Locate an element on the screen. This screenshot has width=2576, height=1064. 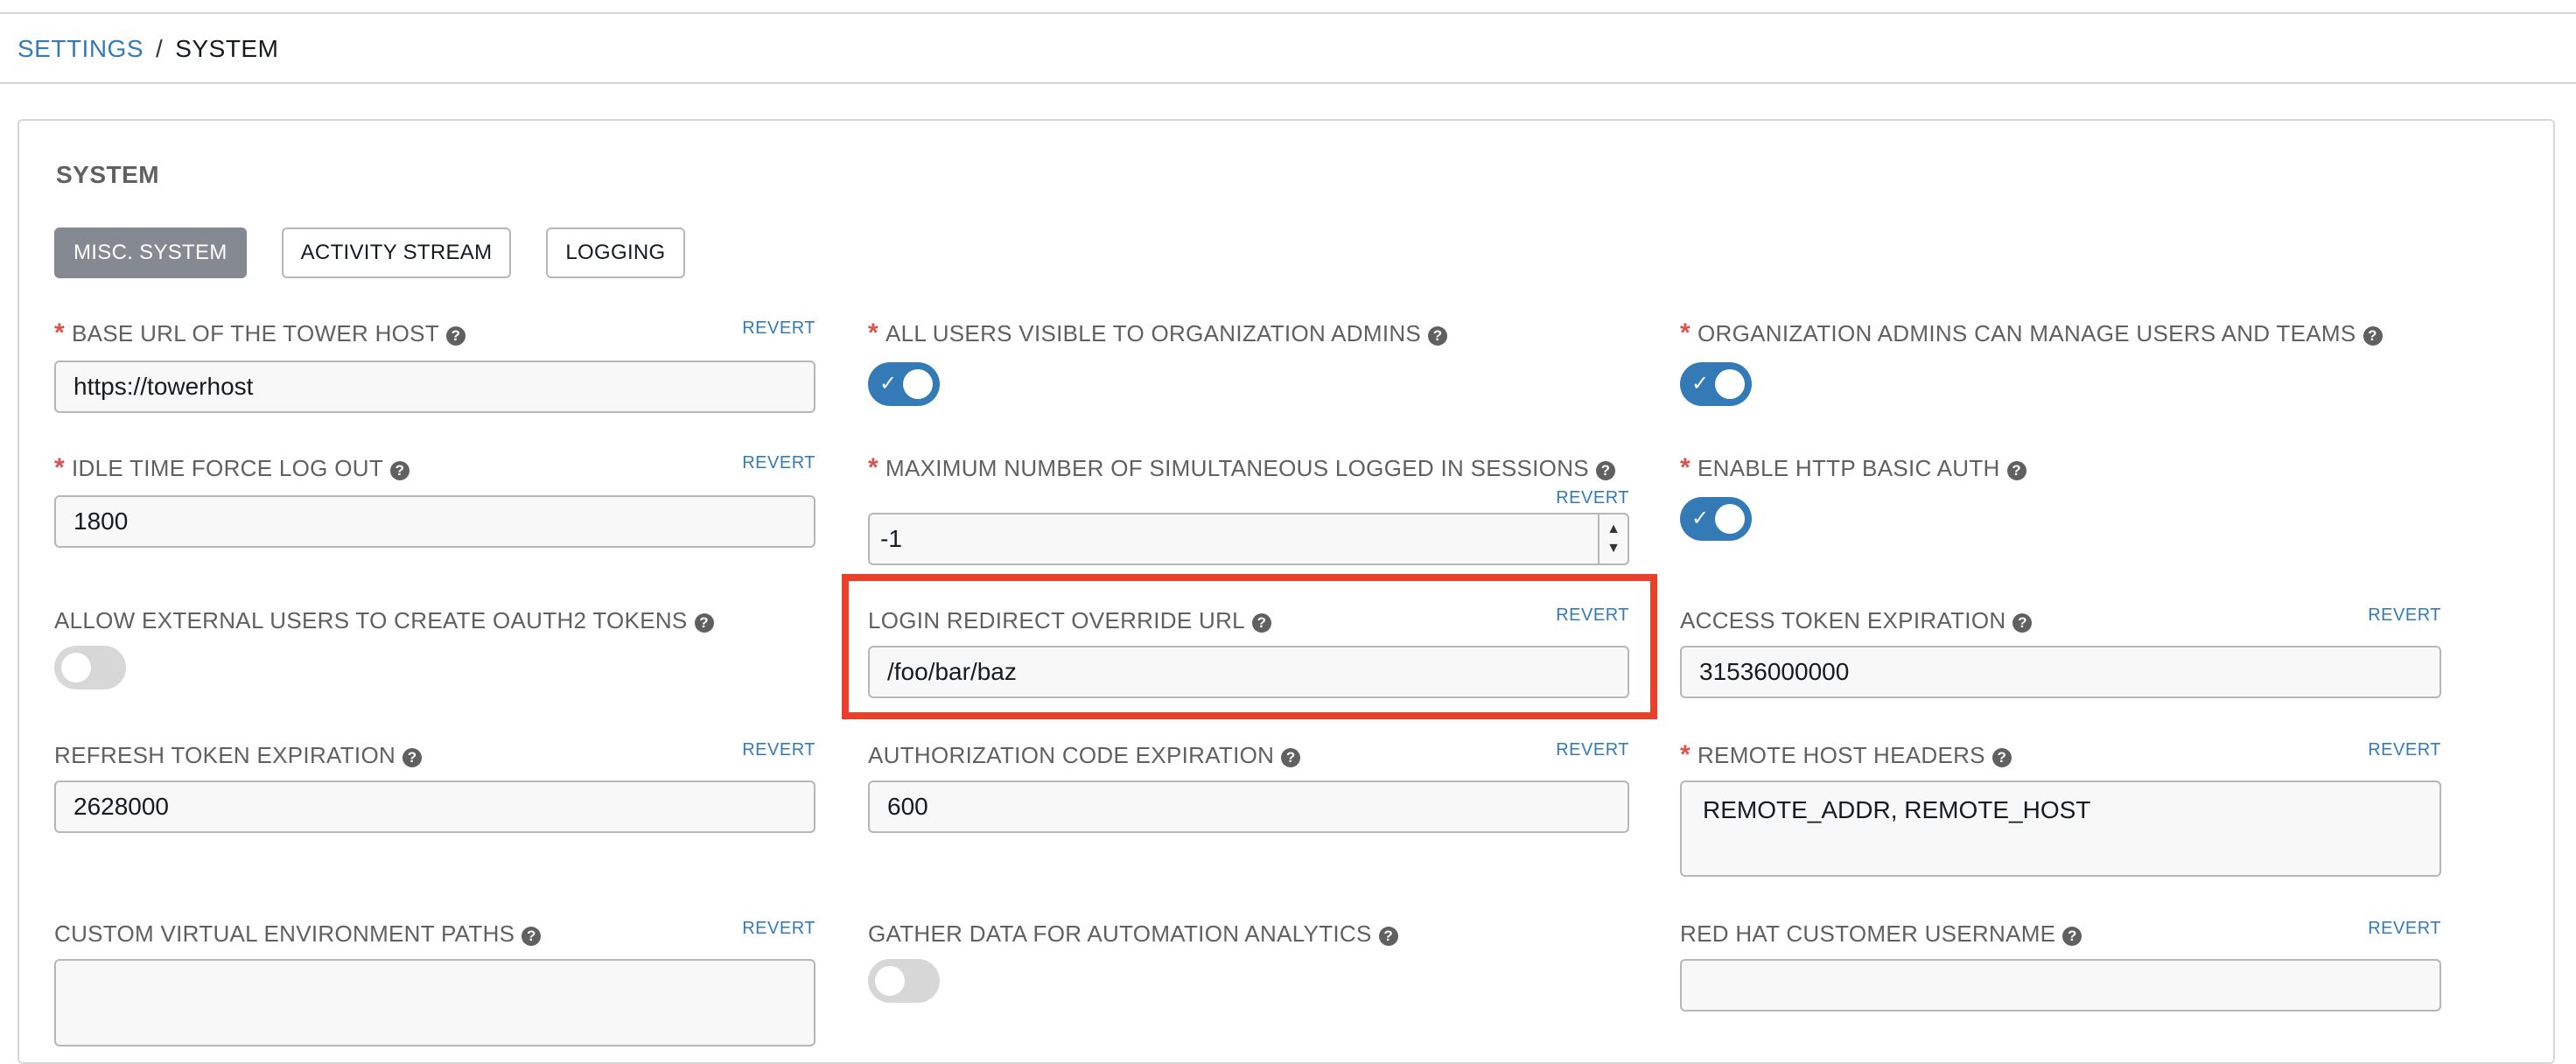
field-label: CUSTOM VIRTUAL ENVIRONMENT PATHS? is located at coordinates (298, 933).